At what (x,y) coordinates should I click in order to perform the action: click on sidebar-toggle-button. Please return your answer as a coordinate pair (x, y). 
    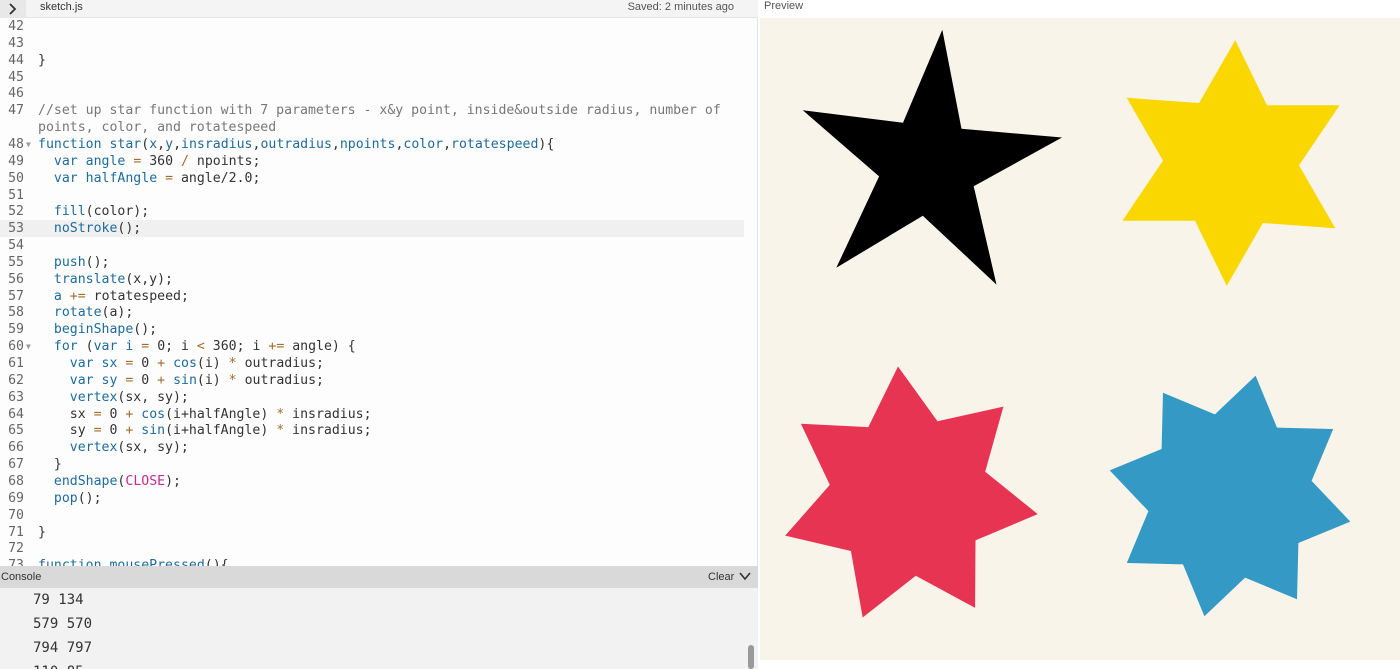
    Looking at the image, I should click on (13, 9).